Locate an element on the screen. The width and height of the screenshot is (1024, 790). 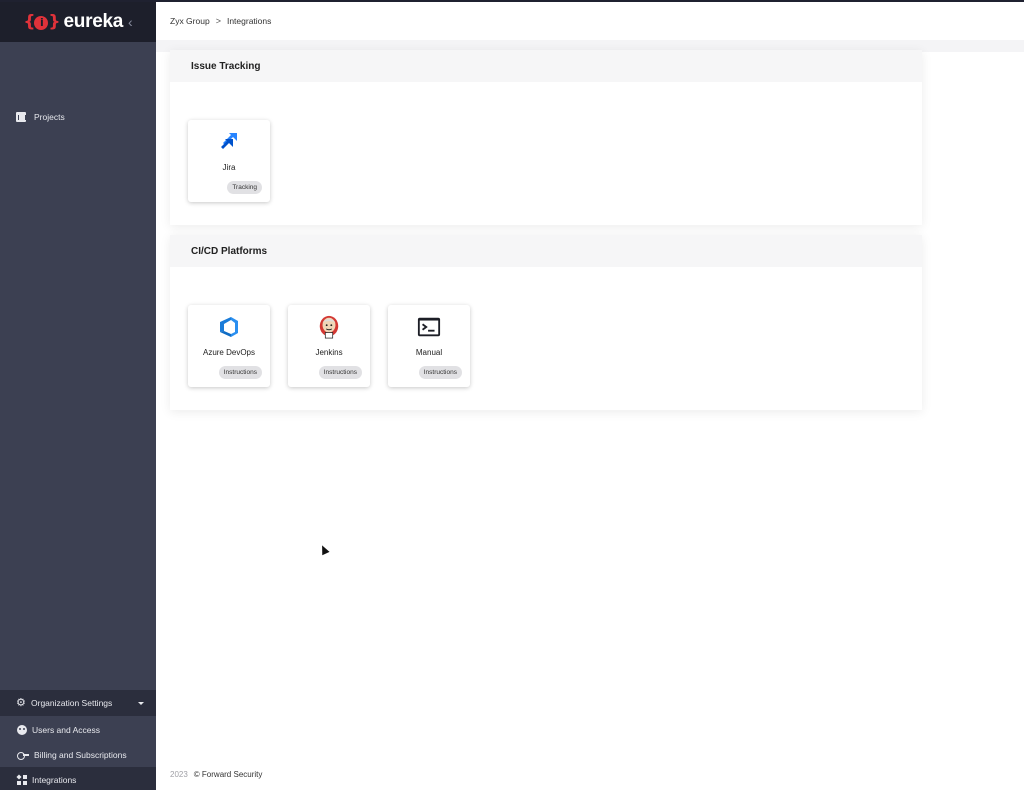
footer: 2023 © Forward Security is located at coordinates (216, 774).